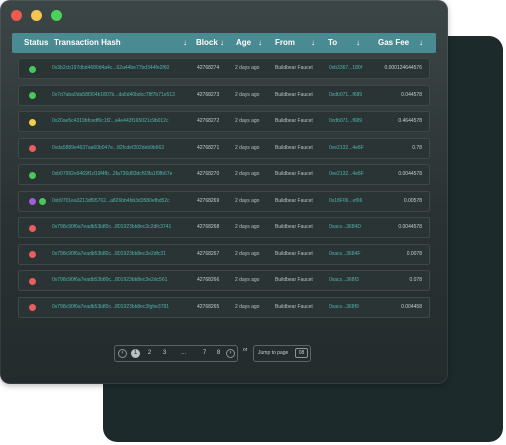 The height and width of the screenshot is (445, 506). I want to click on page-button: 1, so click(135, 353).